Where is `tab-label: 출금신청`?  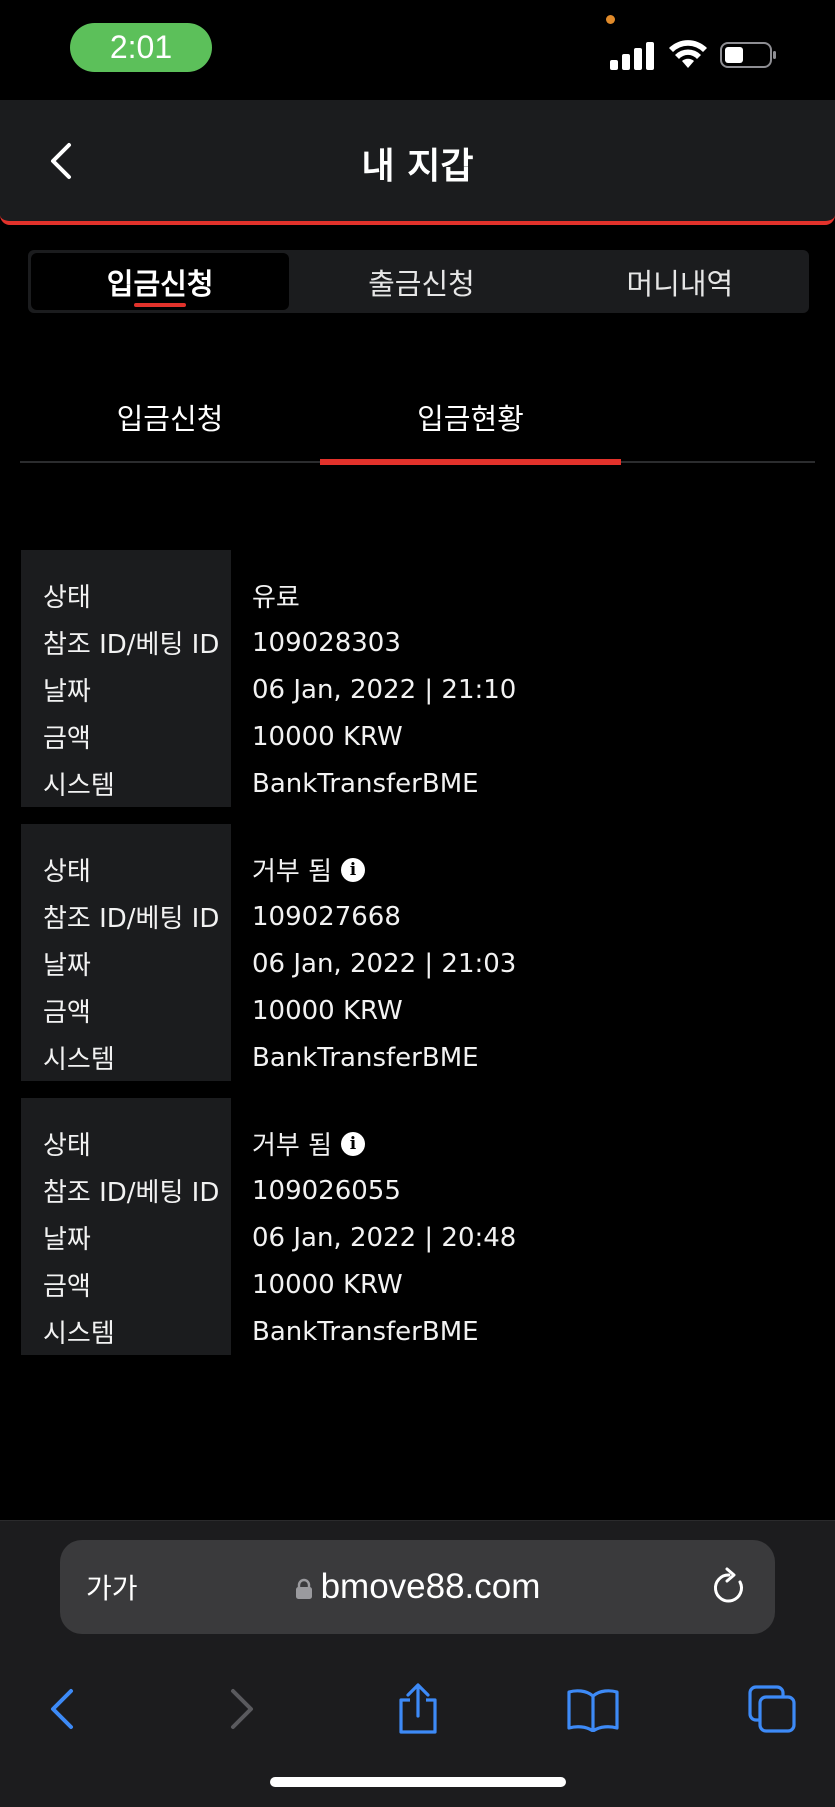 tab-label: 출금신청 is located at coordinates (421, 283).